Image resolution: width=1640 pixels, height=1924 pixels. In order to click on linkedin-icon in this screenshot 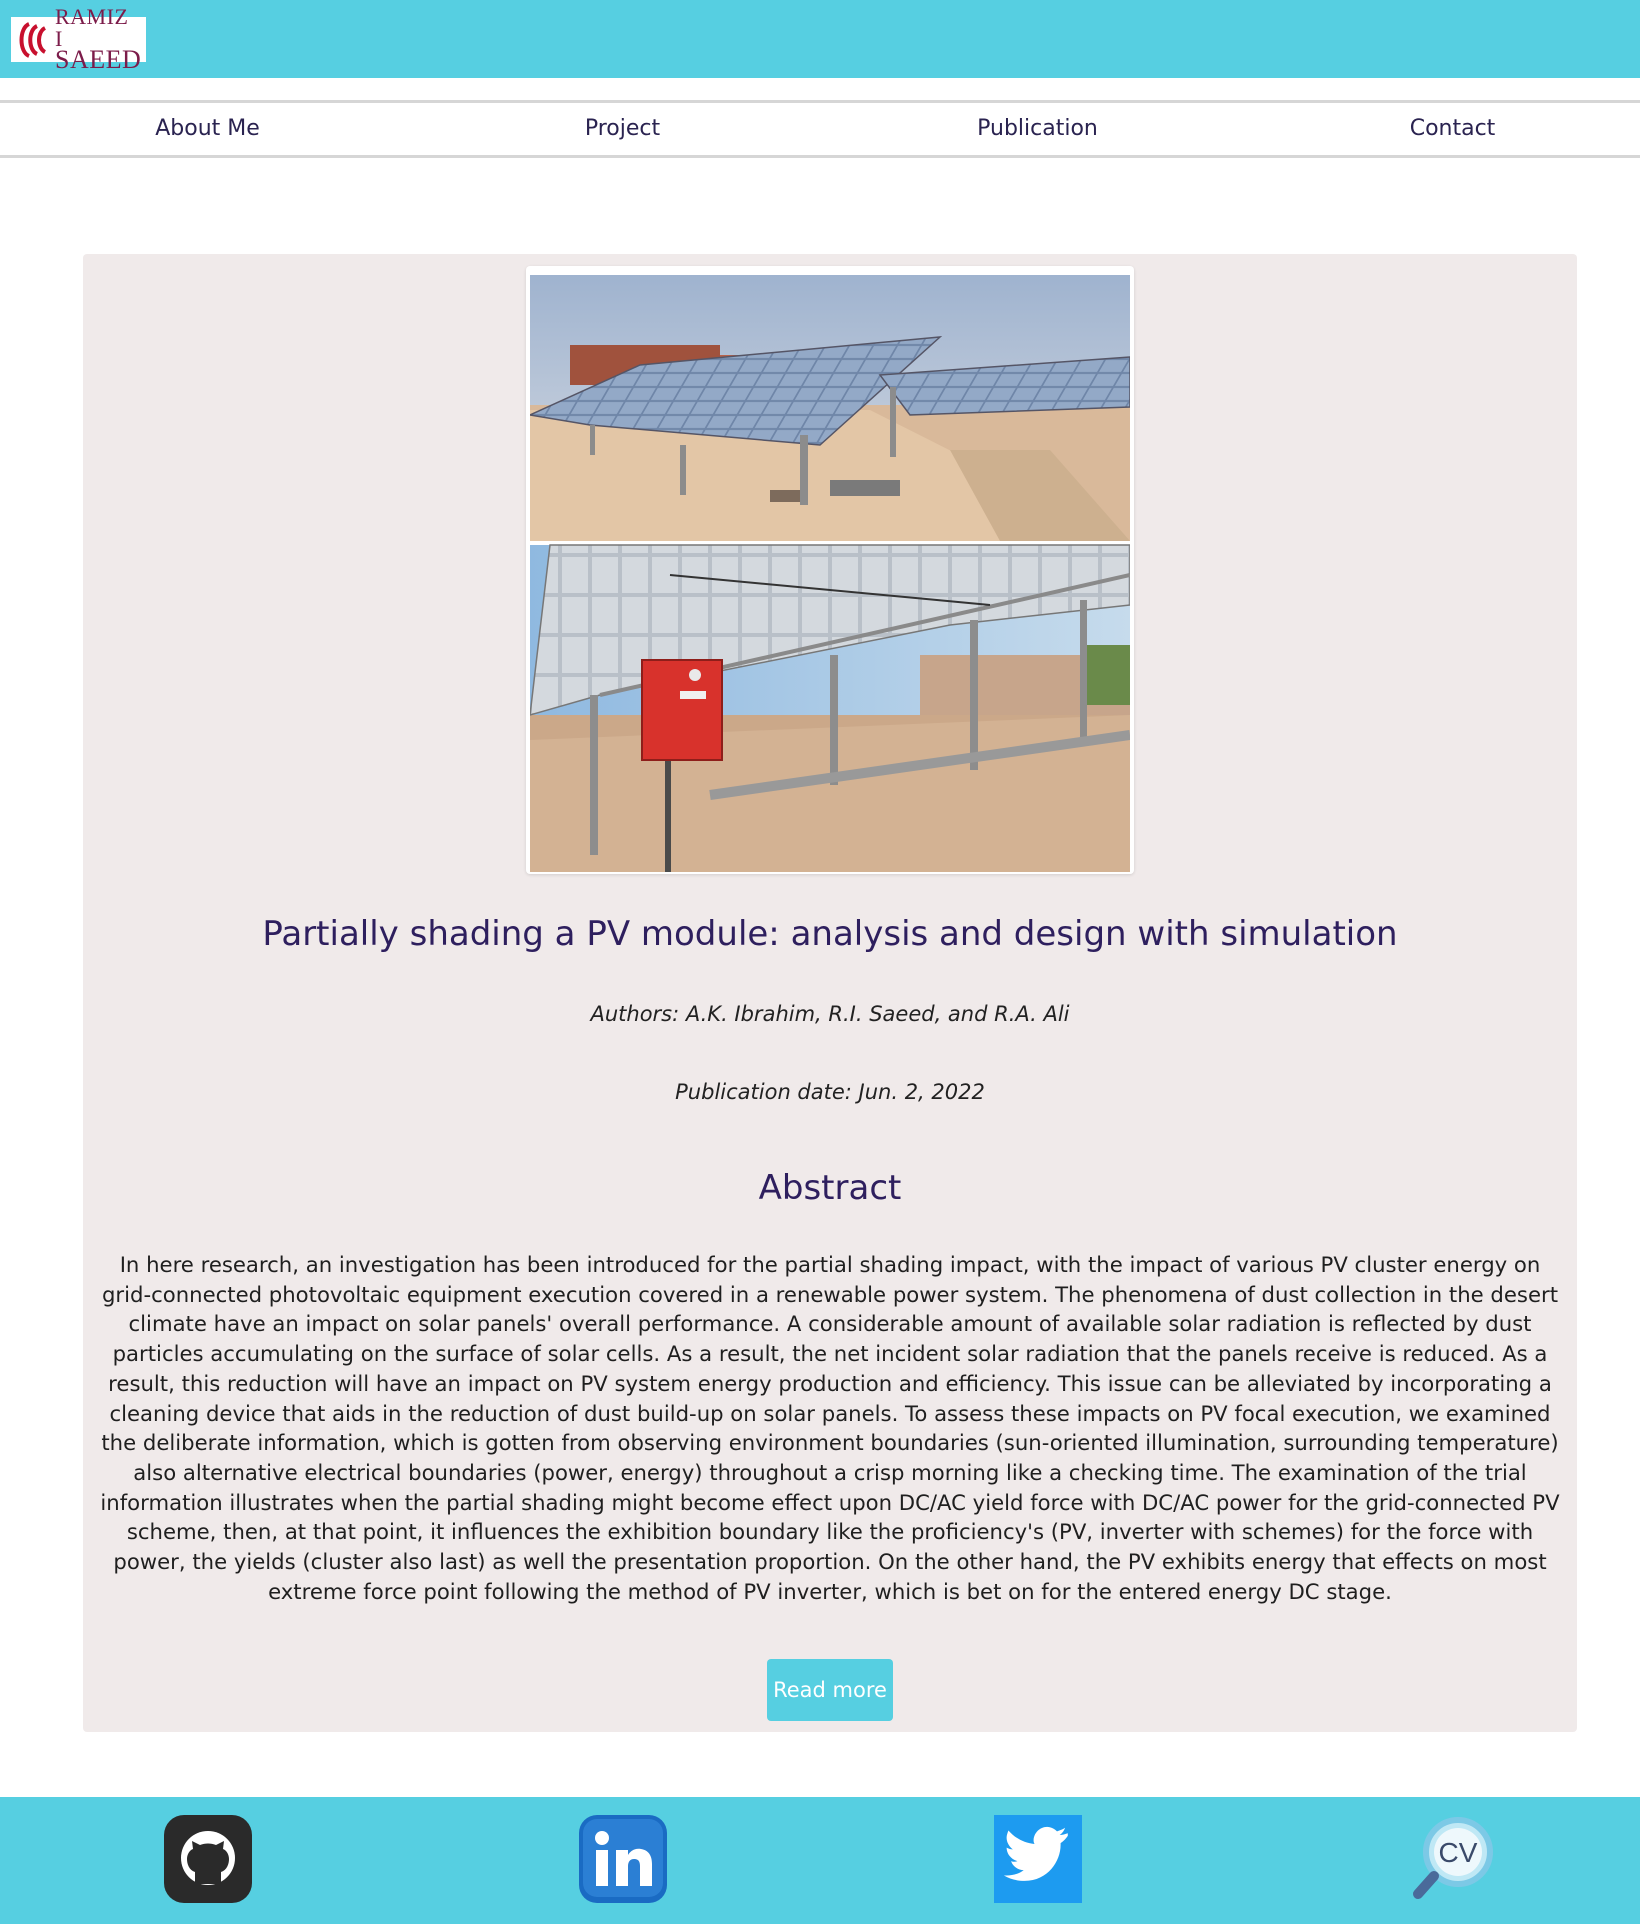, I will do `click(623, 1859)`.